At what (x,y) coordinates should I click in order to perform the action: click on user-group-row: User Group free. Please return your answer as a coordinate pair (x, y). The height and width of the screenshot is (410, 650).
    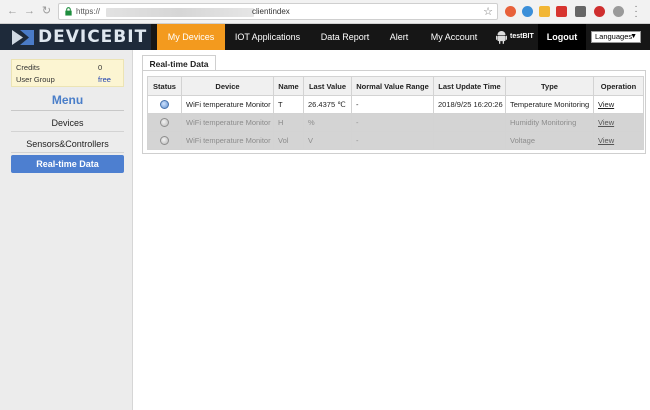
    Looking at the image, I should click on (68, 79).